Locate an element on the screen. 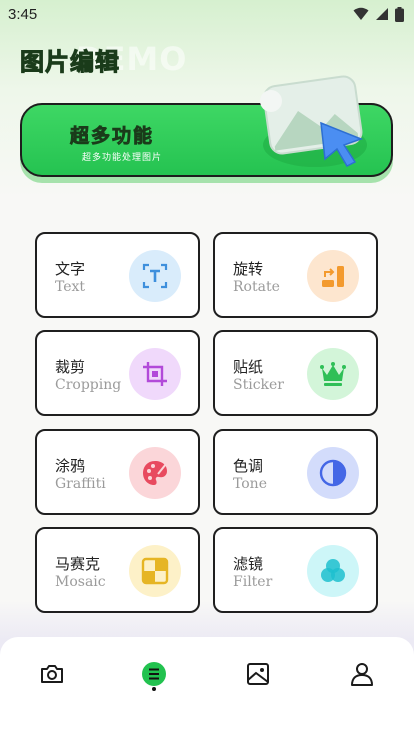 This screenshot has height=736, width=414. tool-label-en: Text is located at coordinates (70, 287).